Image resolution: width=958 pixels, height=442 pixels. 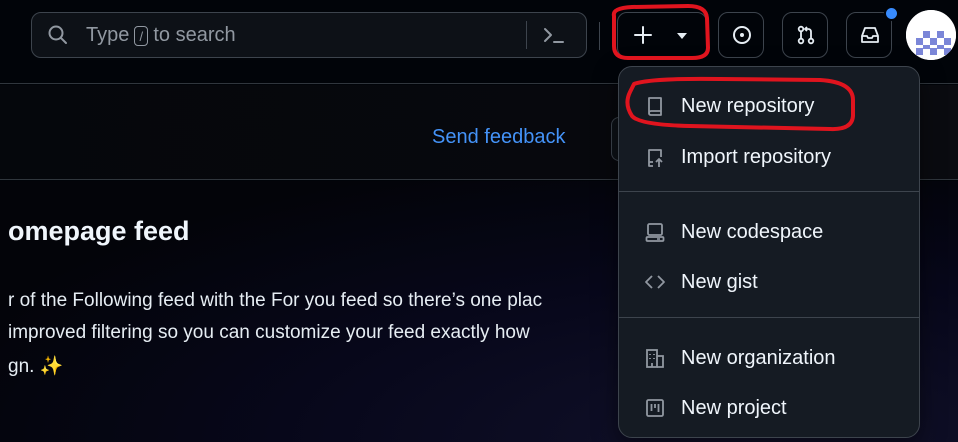 I want to click on menu-item-new-organization: New organization, so click(x=769, y=358).